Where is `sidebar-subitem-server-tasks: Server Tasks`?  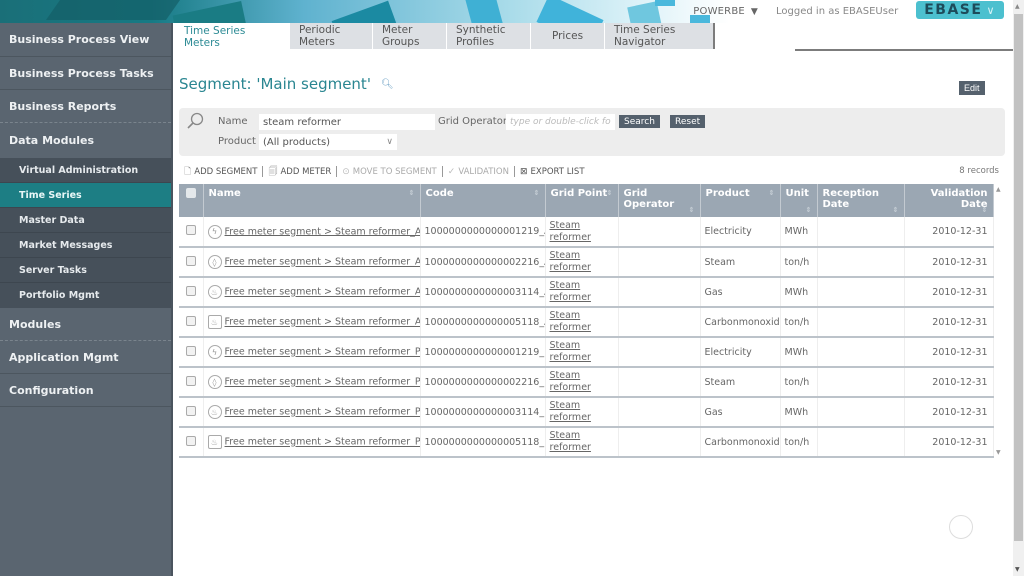
sidebar-subitem-server-tasks: Server Tasks is located at coordinates (85, 270).